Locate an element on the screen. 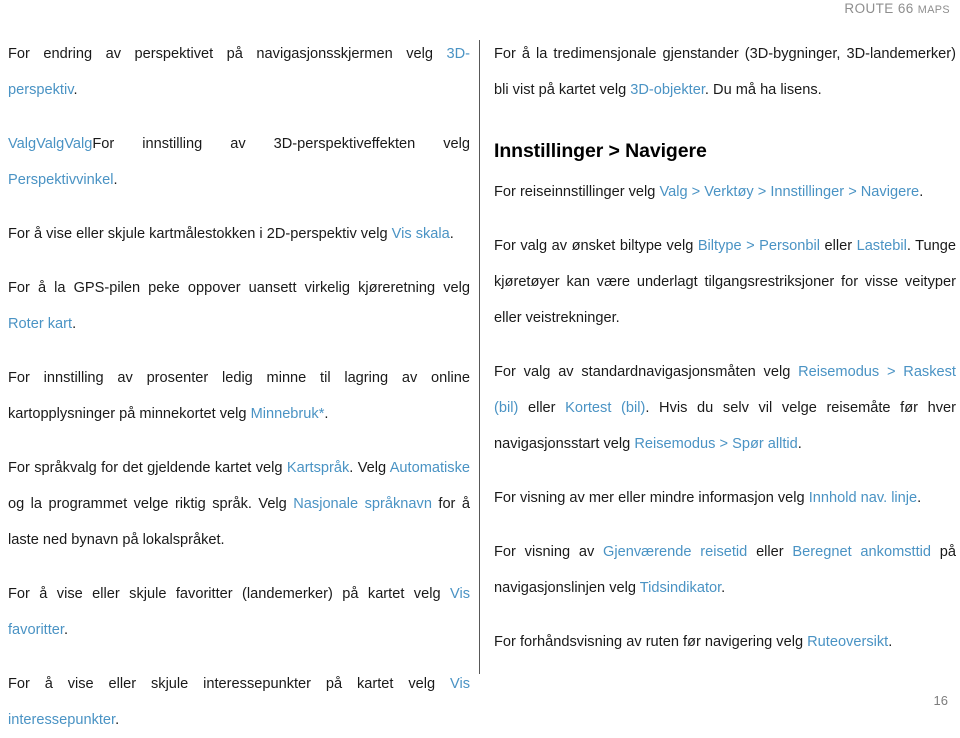 The width and height of the screenshot is (960, 738). menu-path-link: Biltype > Personbil is located at coordinates (759, 246).